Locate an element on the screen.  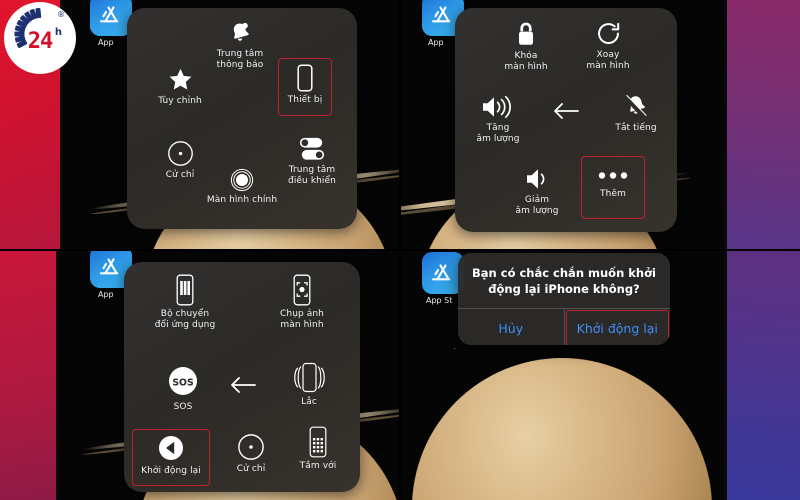
menu-item-volume-up: Tăng âm lượng is located at coordinates (498, 119).